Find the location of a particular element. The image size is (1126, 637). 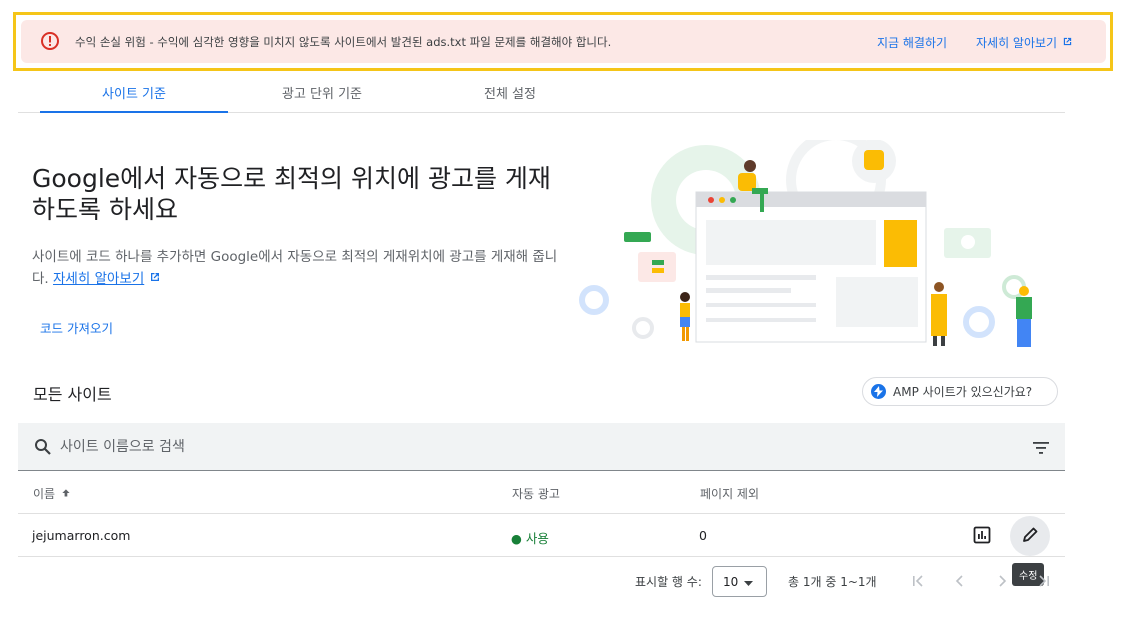

chevron-right-icon is located at coordinates (1002, 582).